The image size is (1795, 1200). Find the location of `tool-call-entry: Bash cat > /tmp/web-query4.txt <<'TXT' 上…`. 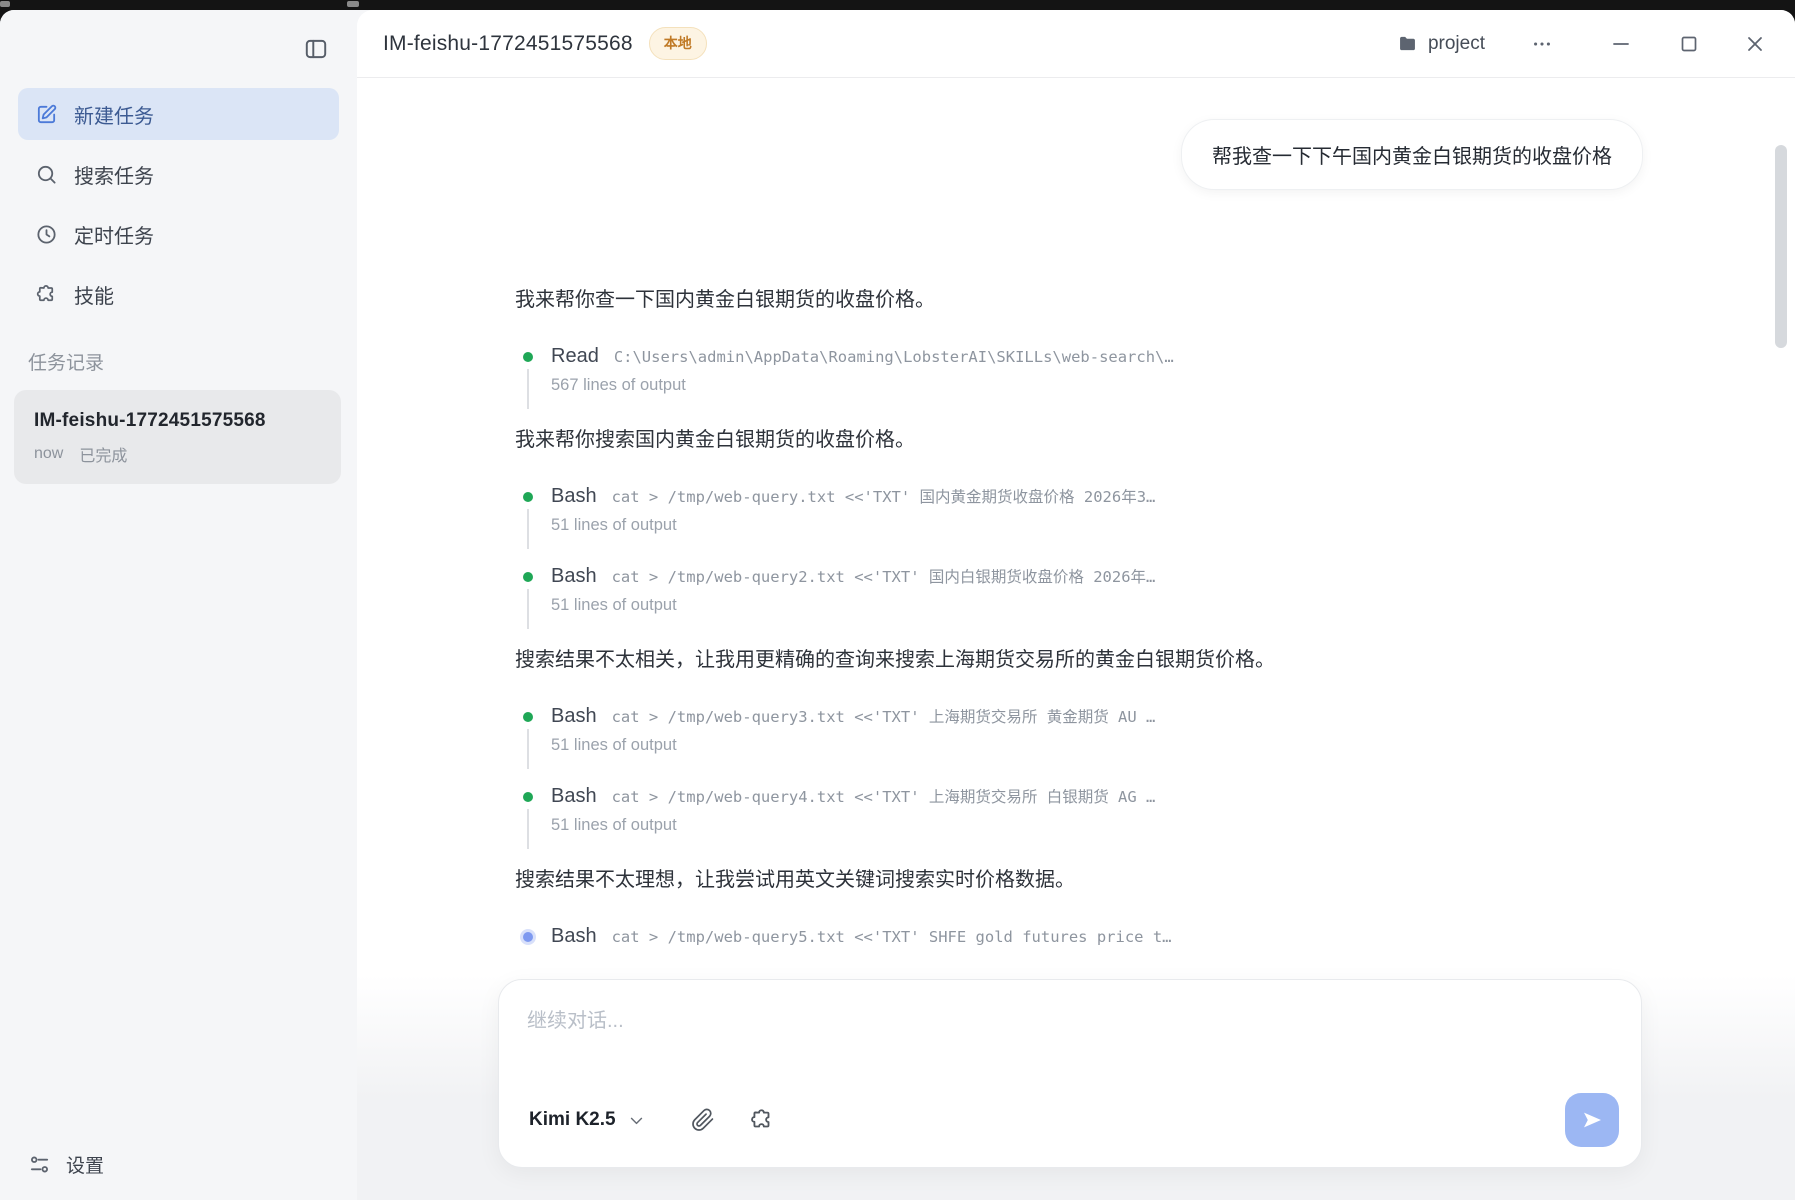

tool-call-entry: Bash cat > /tmp/web-query4.txt <<'TXT' 上… is located at coordinates (1078, 817).